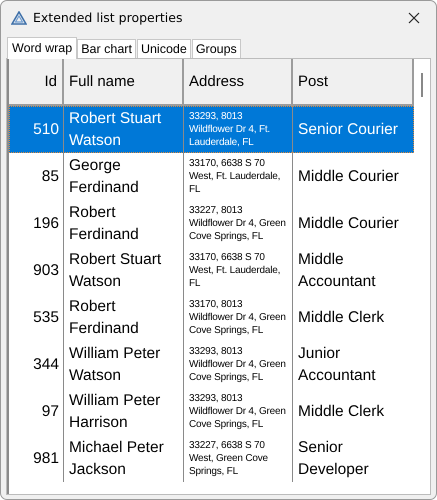  What do you see at coordinates (36, 82) in the screenshot?
I see `column-header: Id` at bounding box center [36, 82].